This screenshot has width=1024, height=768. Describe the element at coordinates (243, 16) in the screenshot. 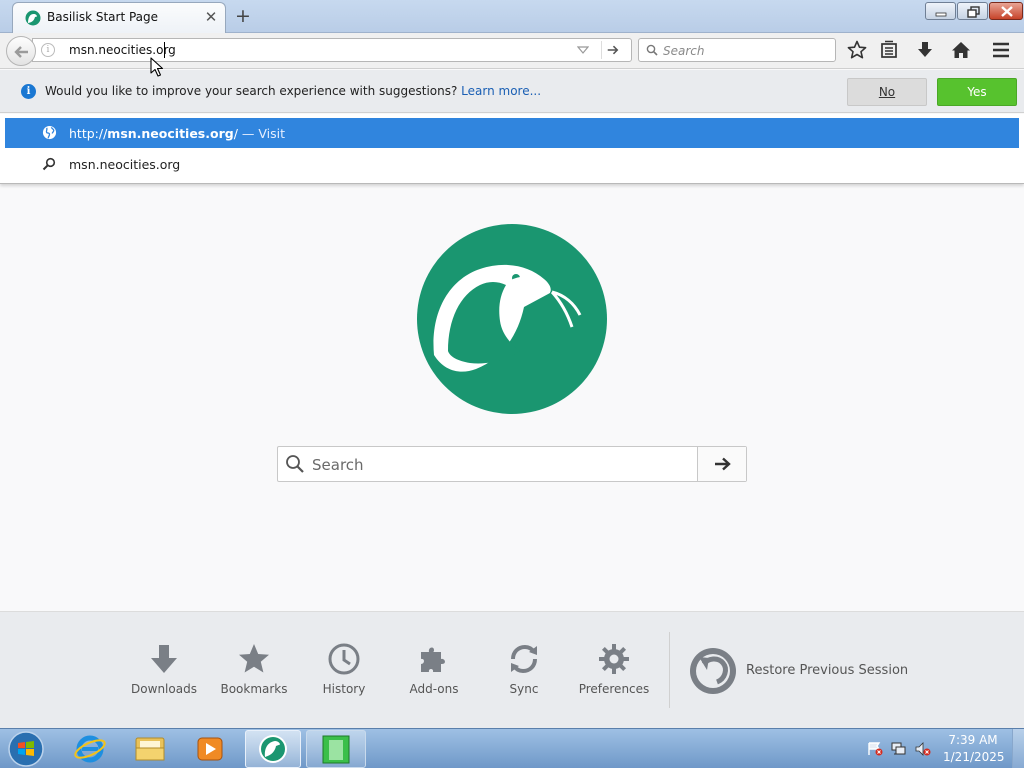

I see `new-tab-button: +` at that location.